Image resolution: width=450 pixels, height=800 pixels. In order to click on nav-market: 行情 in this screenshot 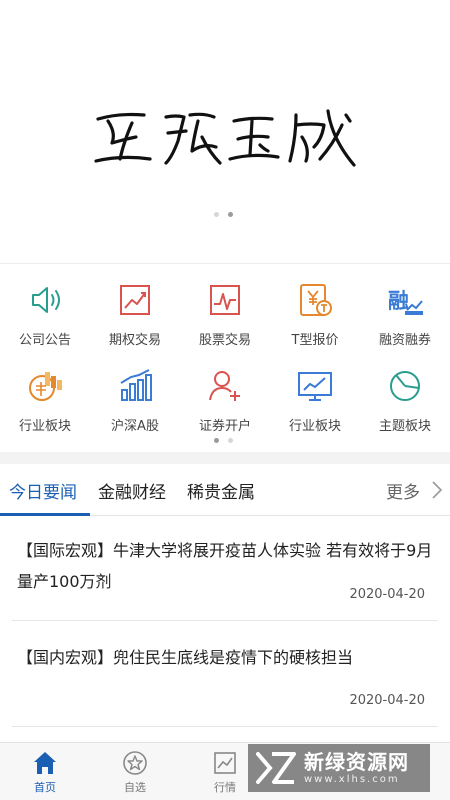, I will do `click(225, 772)`.